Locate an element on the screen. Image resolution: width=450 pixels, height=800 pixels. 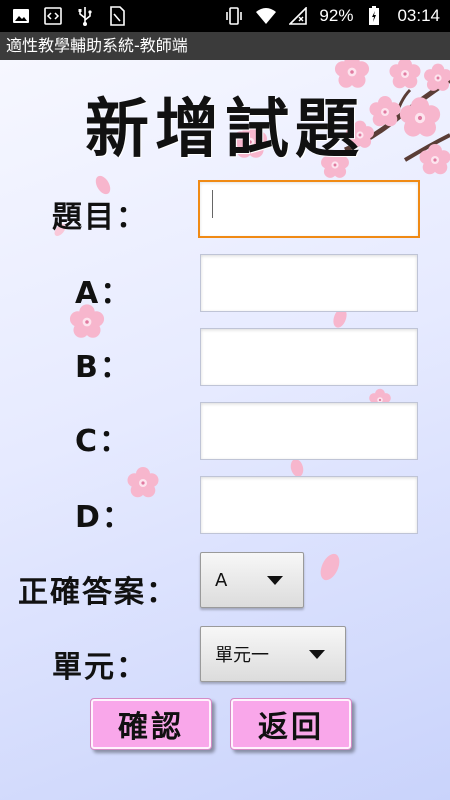
unit-label: 單元： is located at coordinates (100, 667).